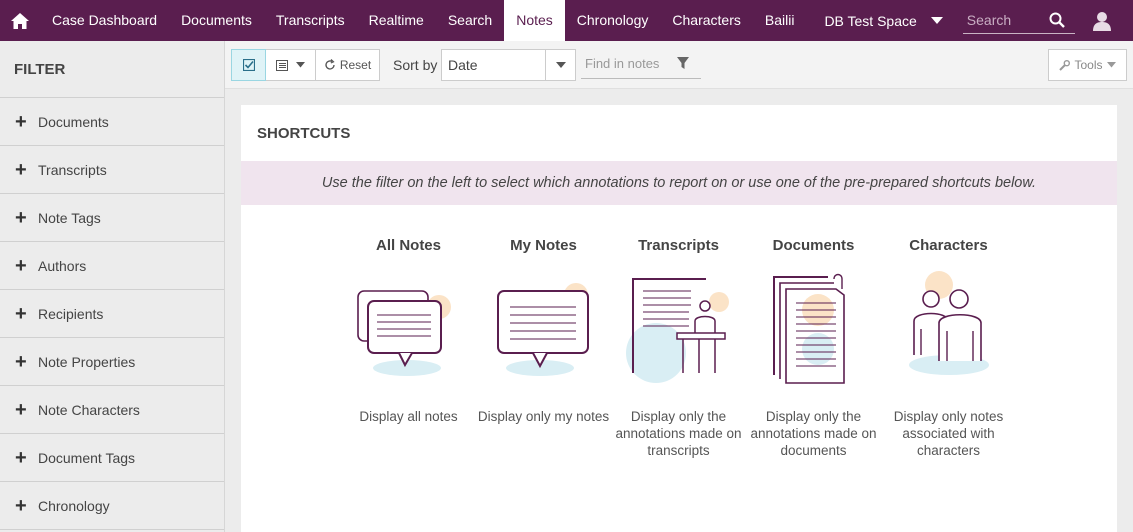 This screenshot has height=532, width=1133. I want to click on global-search, so click(1018, 21).